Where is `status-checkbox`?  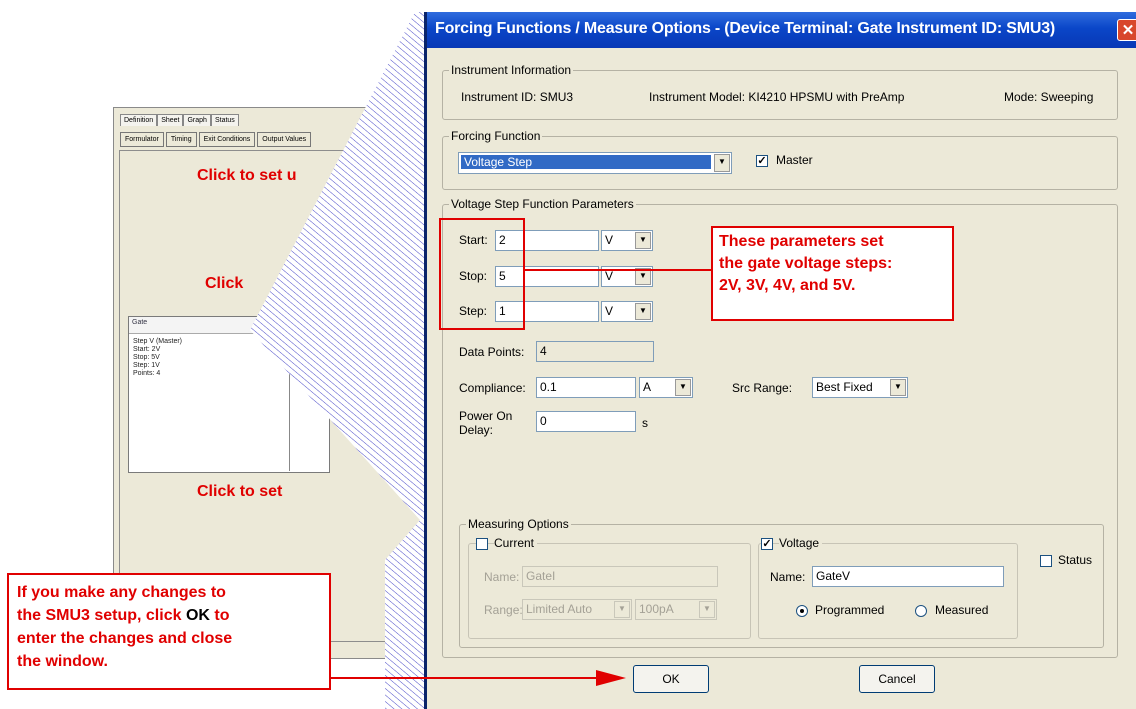
status-checkbox is located at coordinates (1046, 561).